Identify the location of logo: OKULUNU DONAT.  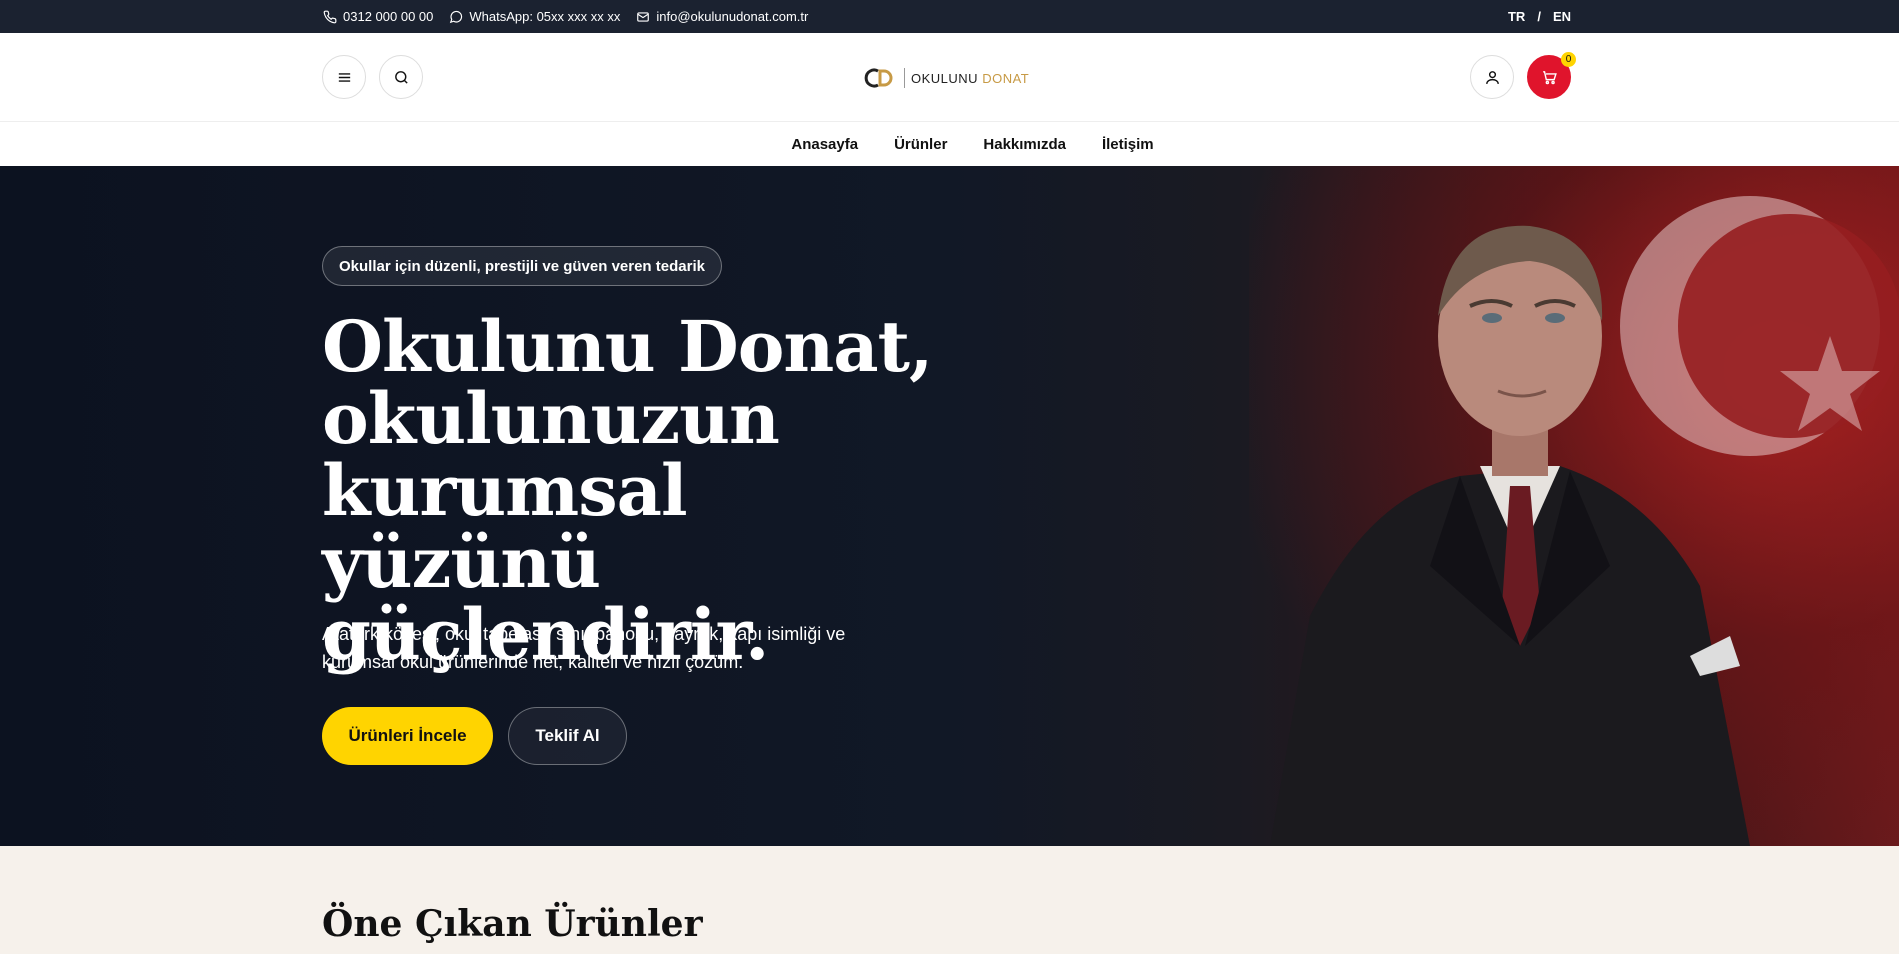
(945, 78).